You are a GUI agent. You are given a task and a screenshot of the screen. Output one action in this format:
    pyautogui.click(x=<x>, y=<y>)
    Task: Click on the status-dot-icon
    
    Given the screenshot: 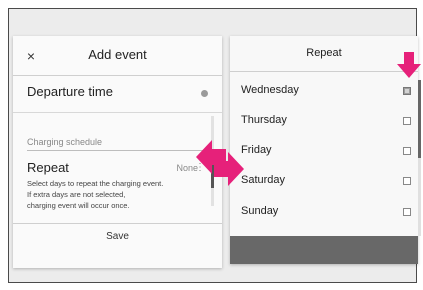 What is the action you would take?
    pyautogui.click(x=204, y=93)
    